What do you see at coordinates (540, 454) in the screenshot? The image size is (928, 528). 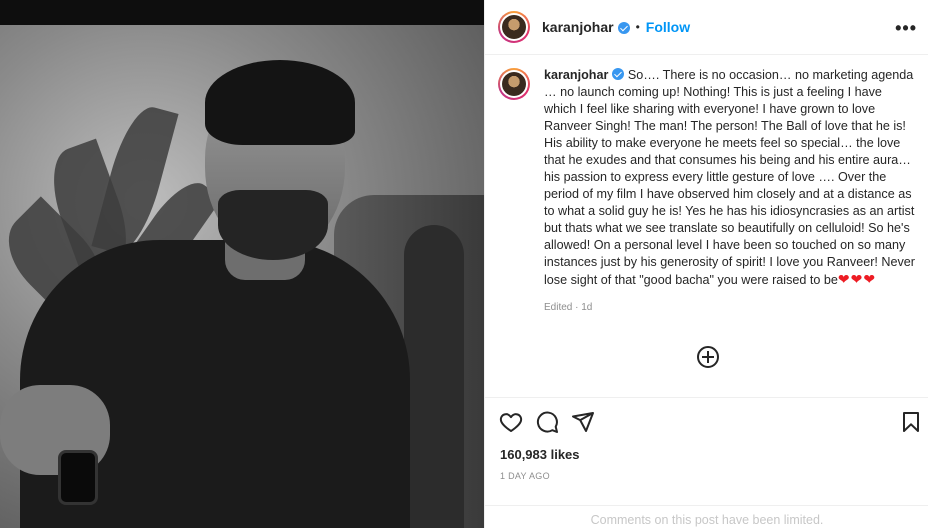 I see `likes-count: 160,983 likes` at bounding box center [540, 454].